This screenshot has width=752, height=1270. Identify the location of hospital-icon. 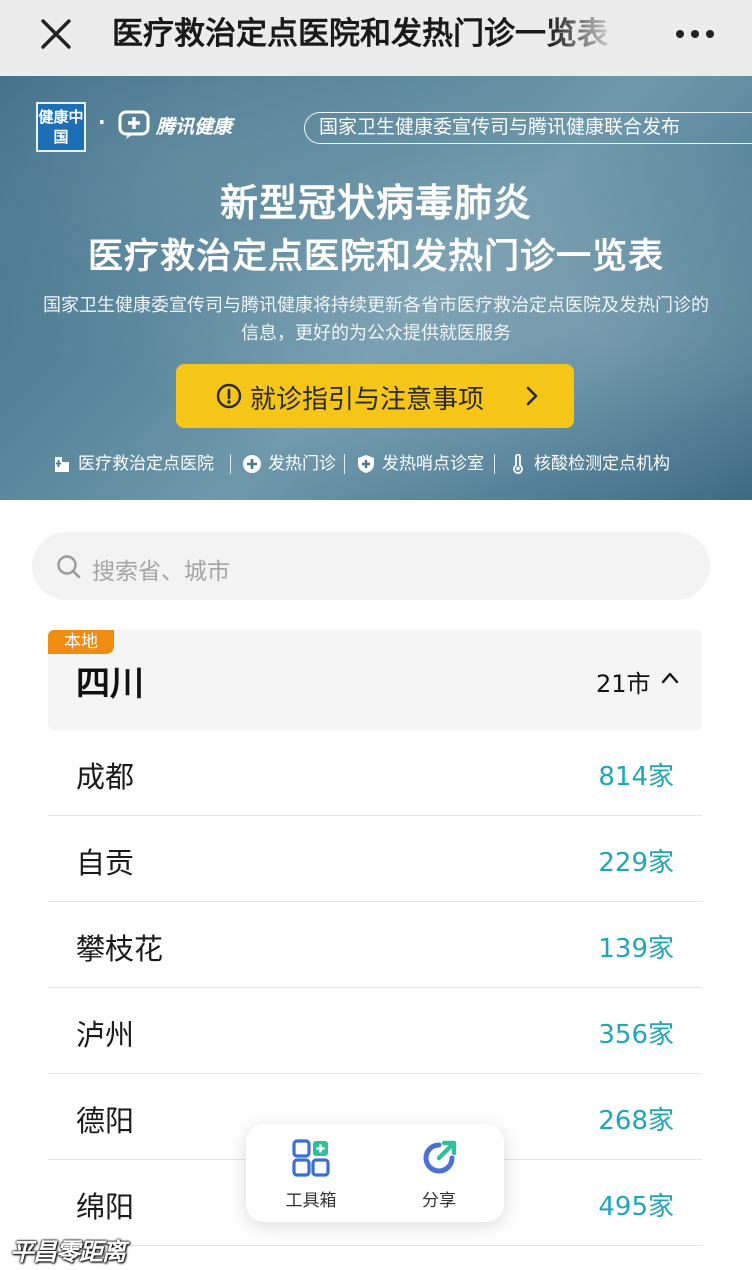
(62, 464).